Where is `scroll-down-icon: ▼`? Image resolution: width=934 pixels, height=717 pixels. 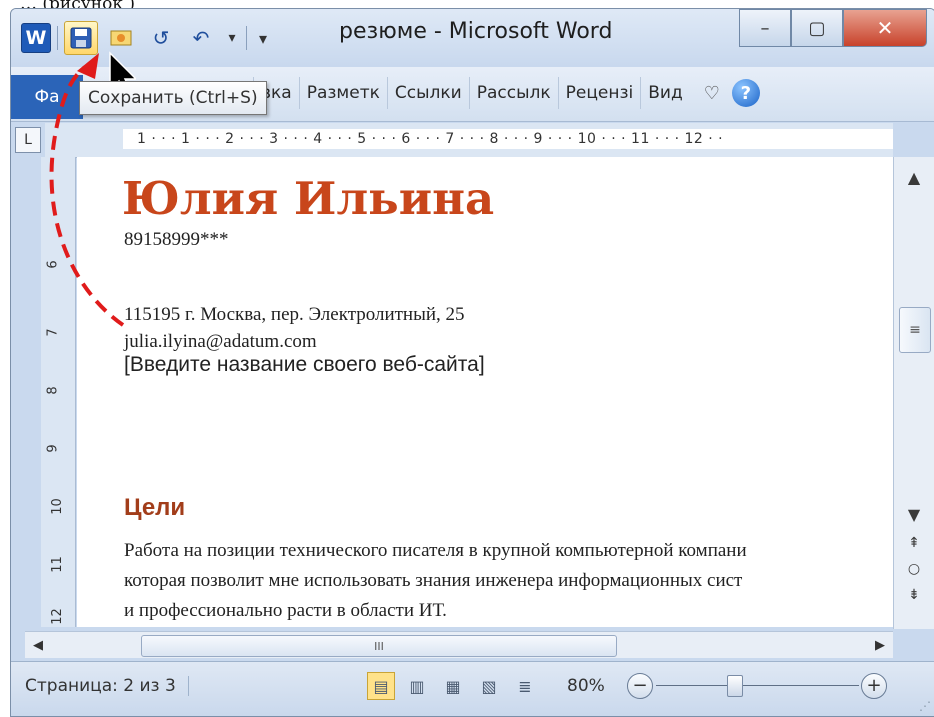
scroll-down-icon: ▼ is located at coordinates (914, 514).